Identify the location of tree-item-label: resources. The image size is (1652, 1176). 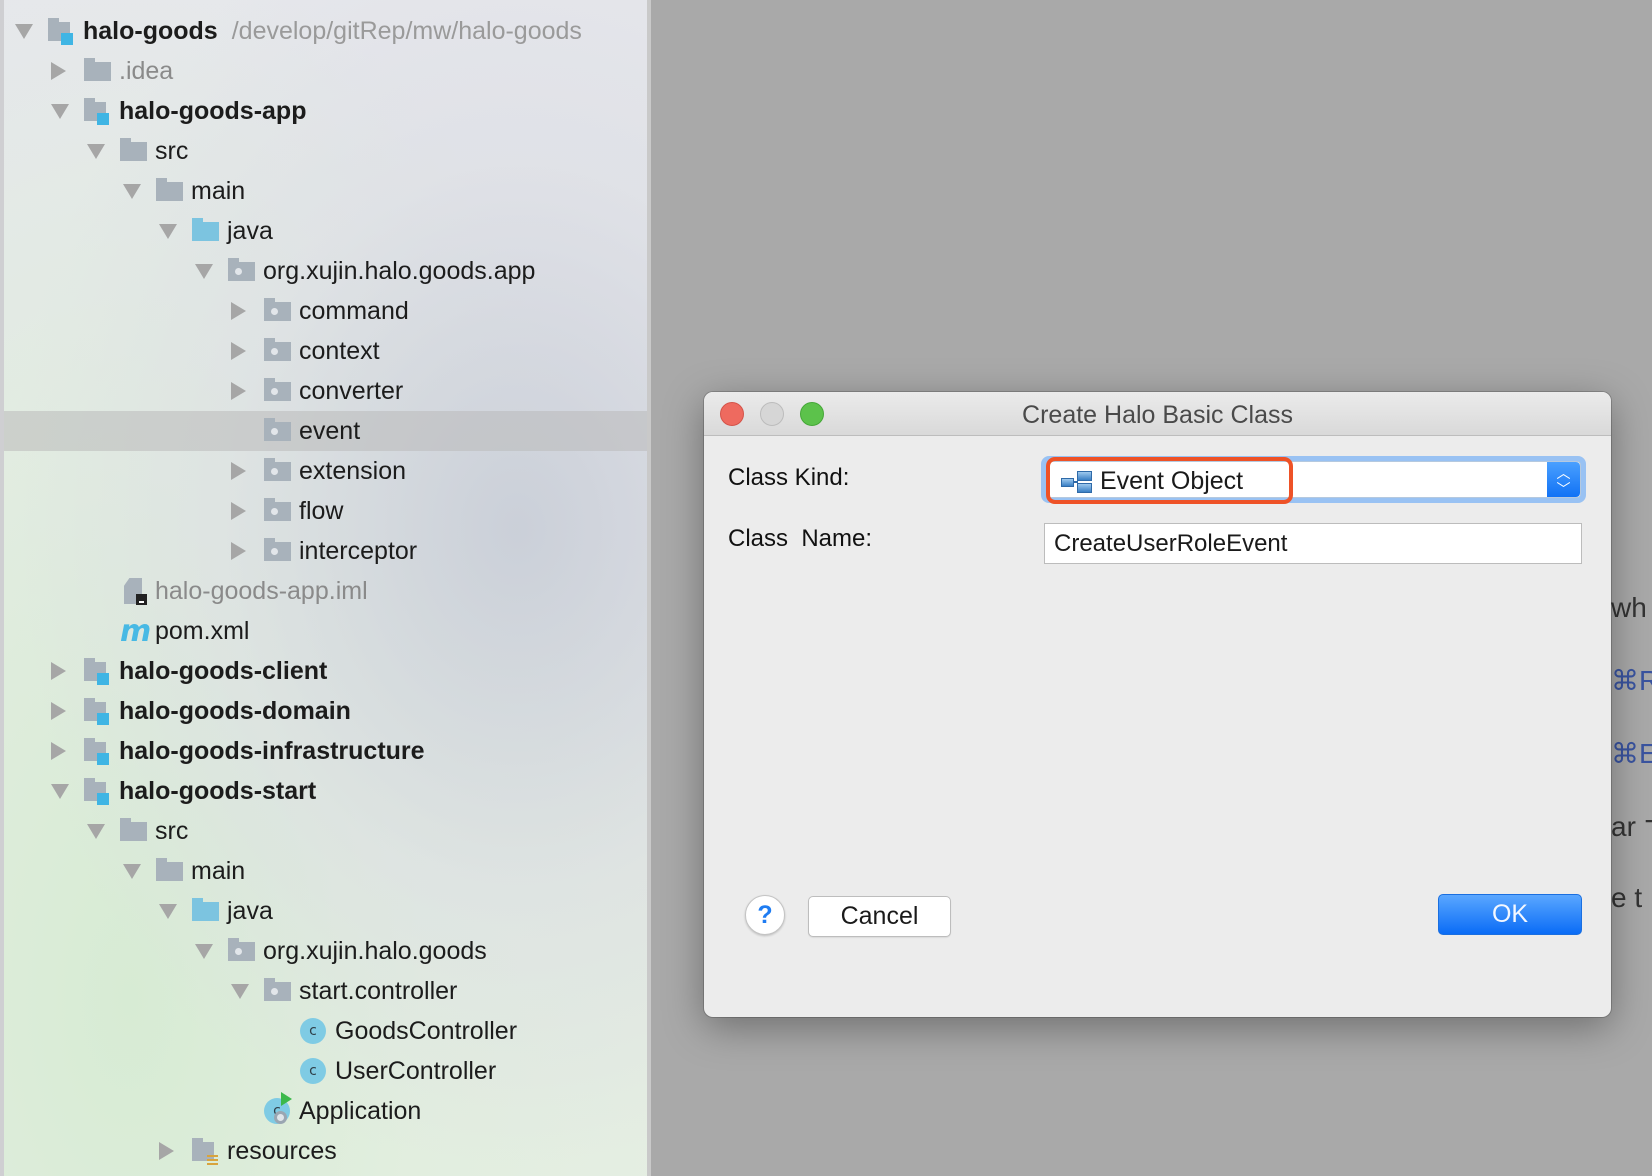
(282, 1150).